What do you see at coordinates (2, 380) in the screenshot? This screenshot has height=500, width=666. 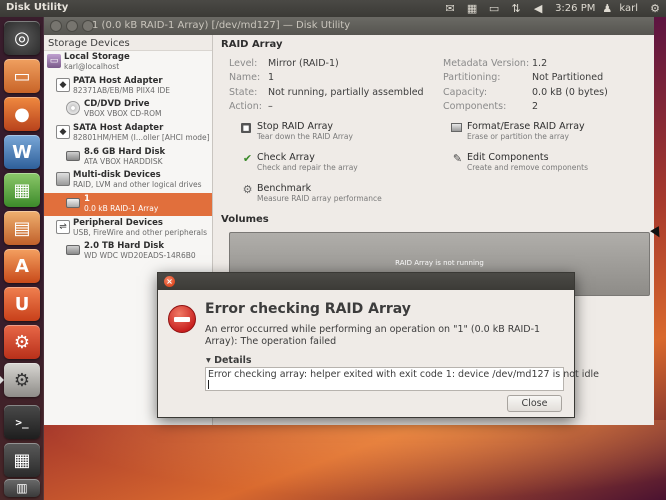 I see `active-app-indicator` at bounding box center [2, 380].